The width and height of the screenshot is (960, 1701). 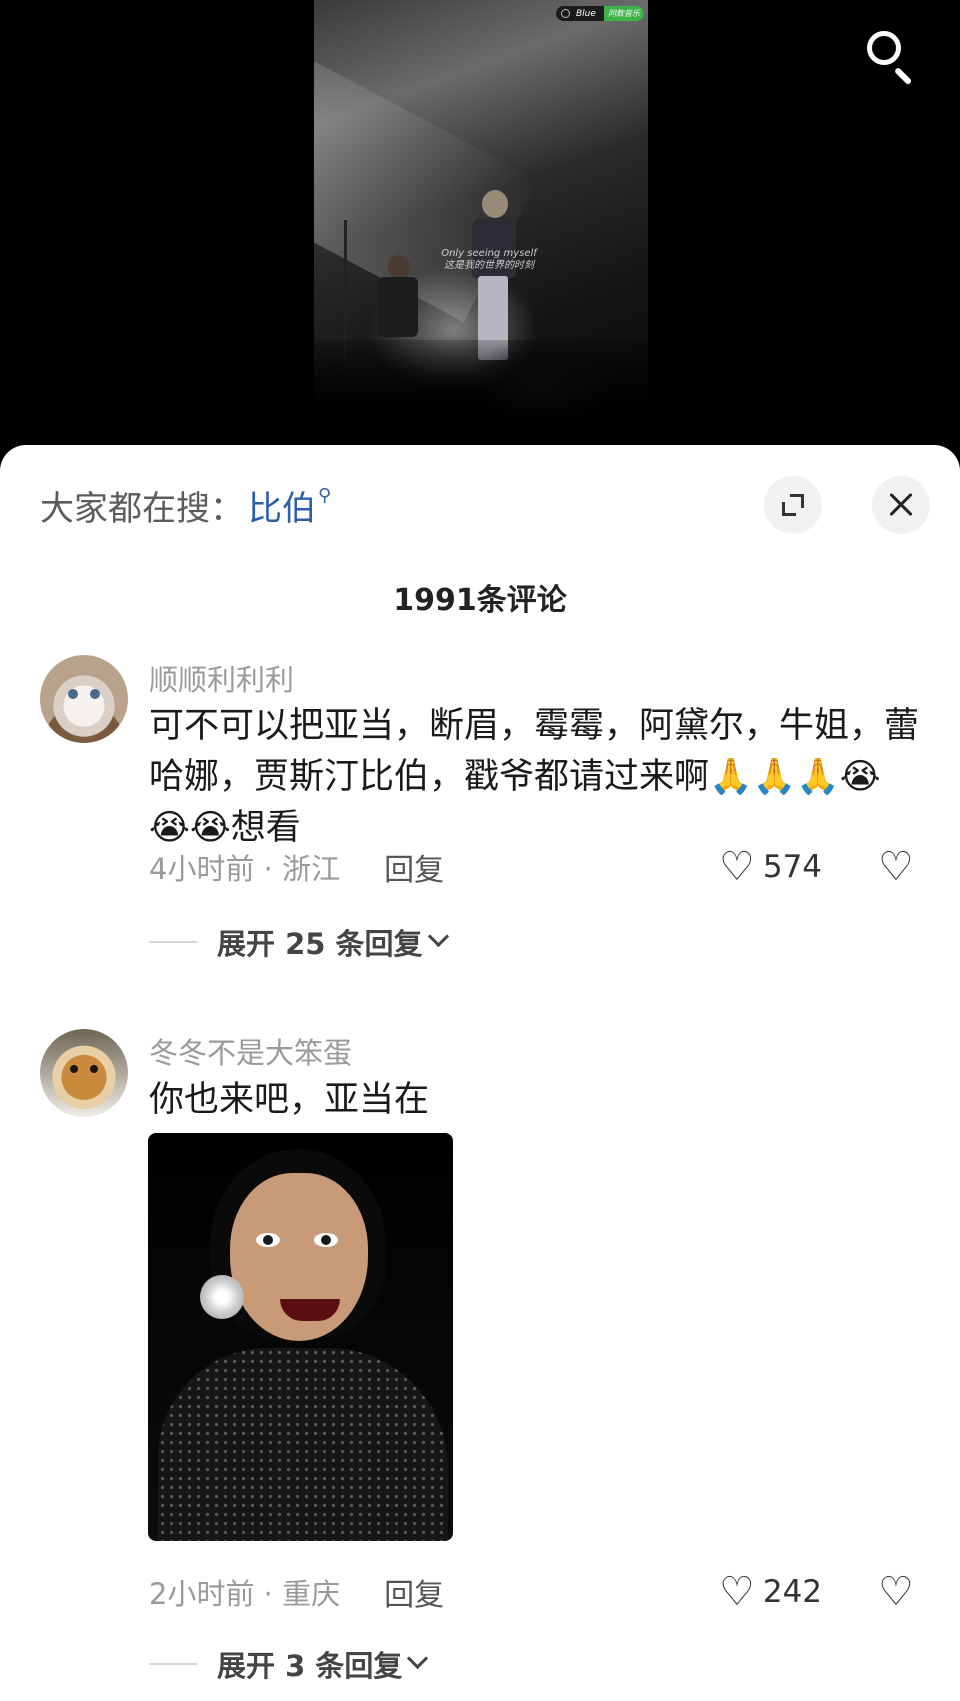 I want to click on expand-button, so click(x=793, y=505).